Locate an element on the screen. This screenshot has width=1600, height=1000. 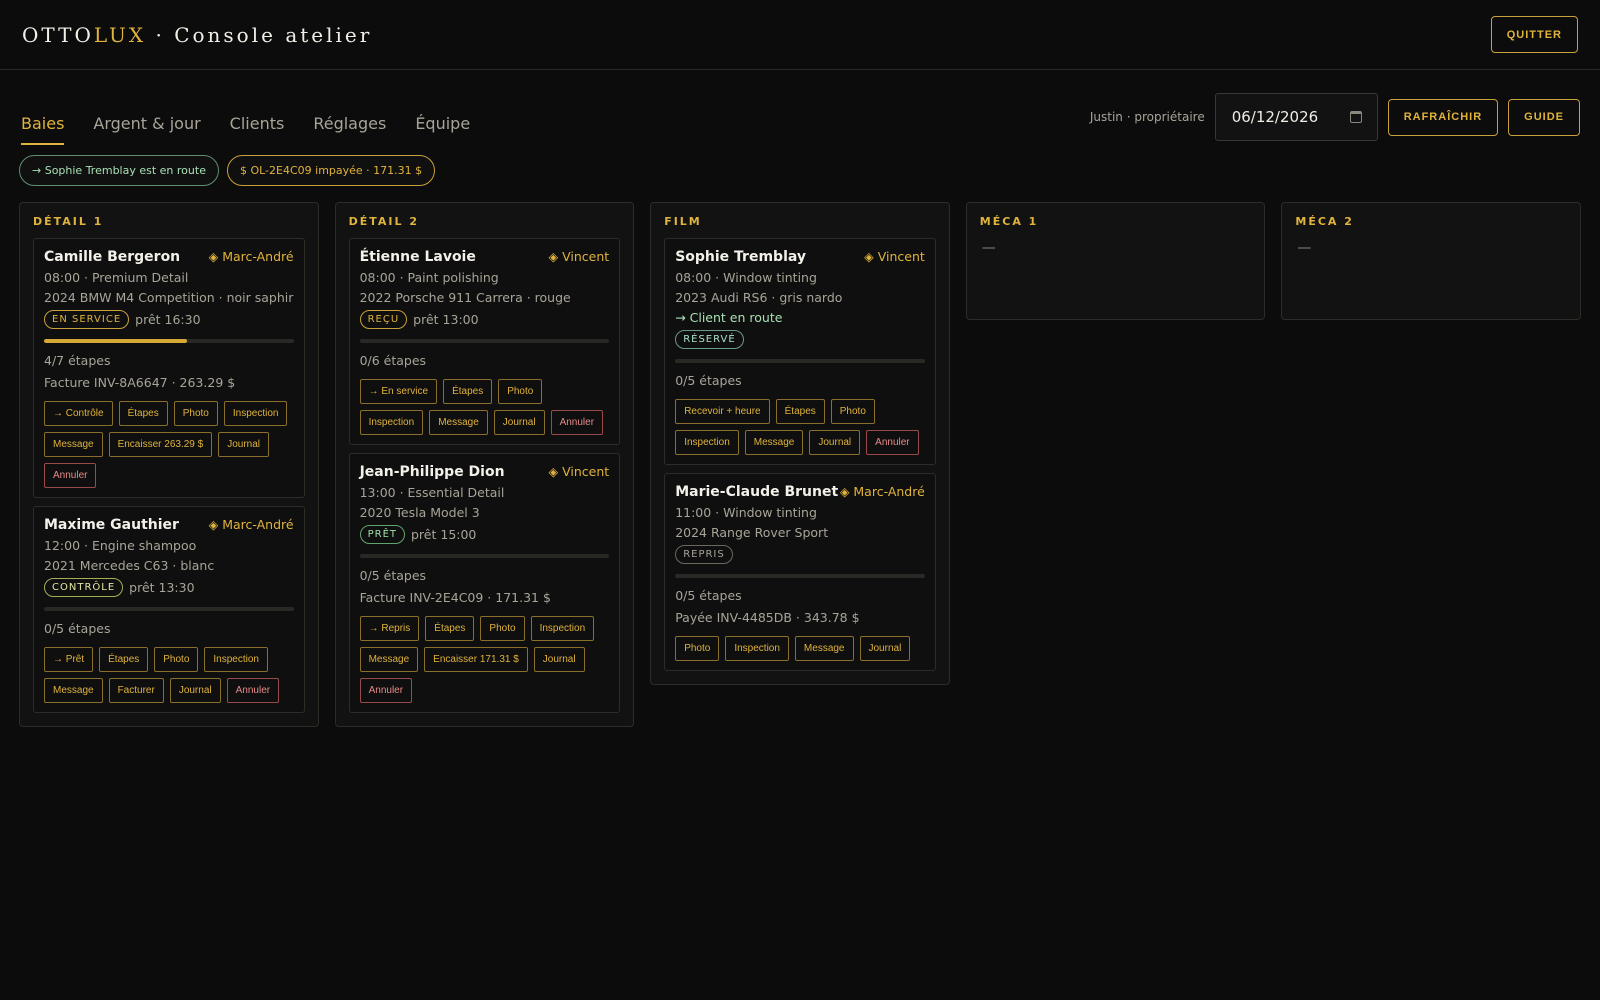
alert-chip-en-route: → Sophie Tremblay est en route is located at coordinates (119, 170).